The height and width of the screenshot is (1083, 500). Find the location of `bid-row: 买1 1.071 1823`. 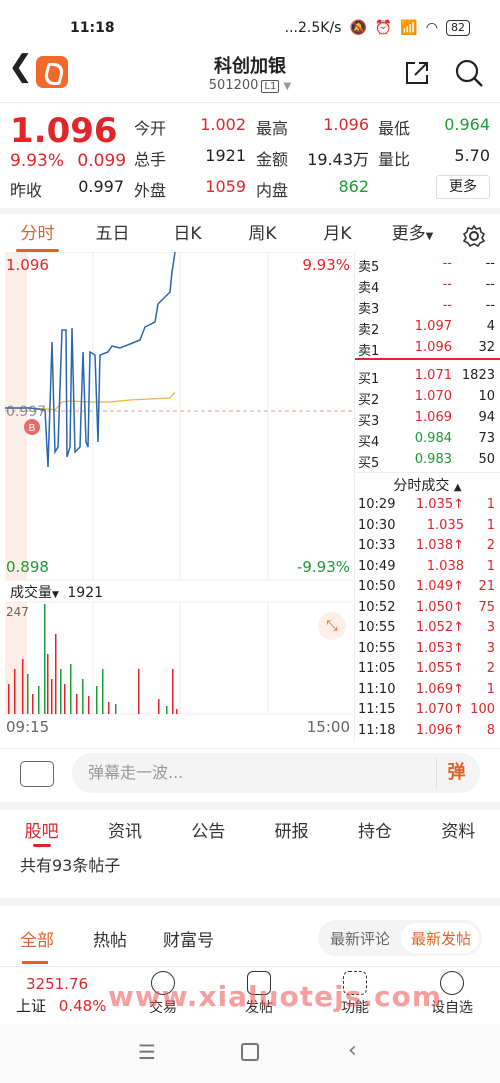

bid-row: 买1 1.071 1823 is located at coordinates (427, 376).